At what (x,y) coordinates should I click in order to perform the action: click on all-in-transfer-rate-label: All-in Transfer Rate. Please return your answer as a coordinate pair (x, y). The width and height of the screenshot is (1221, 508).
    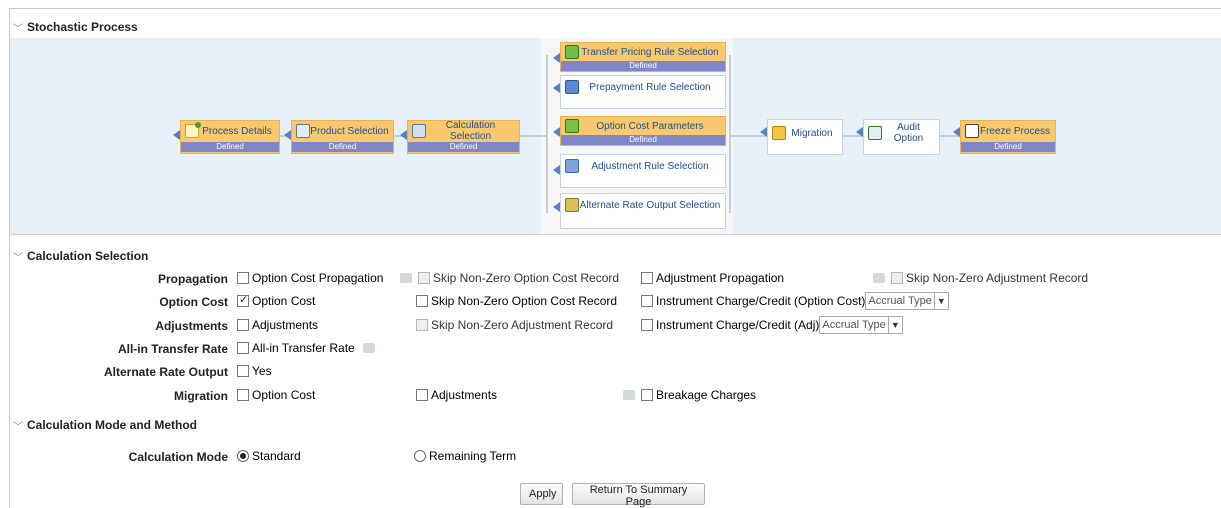
    Looking at the image, I should click on (172, 349).